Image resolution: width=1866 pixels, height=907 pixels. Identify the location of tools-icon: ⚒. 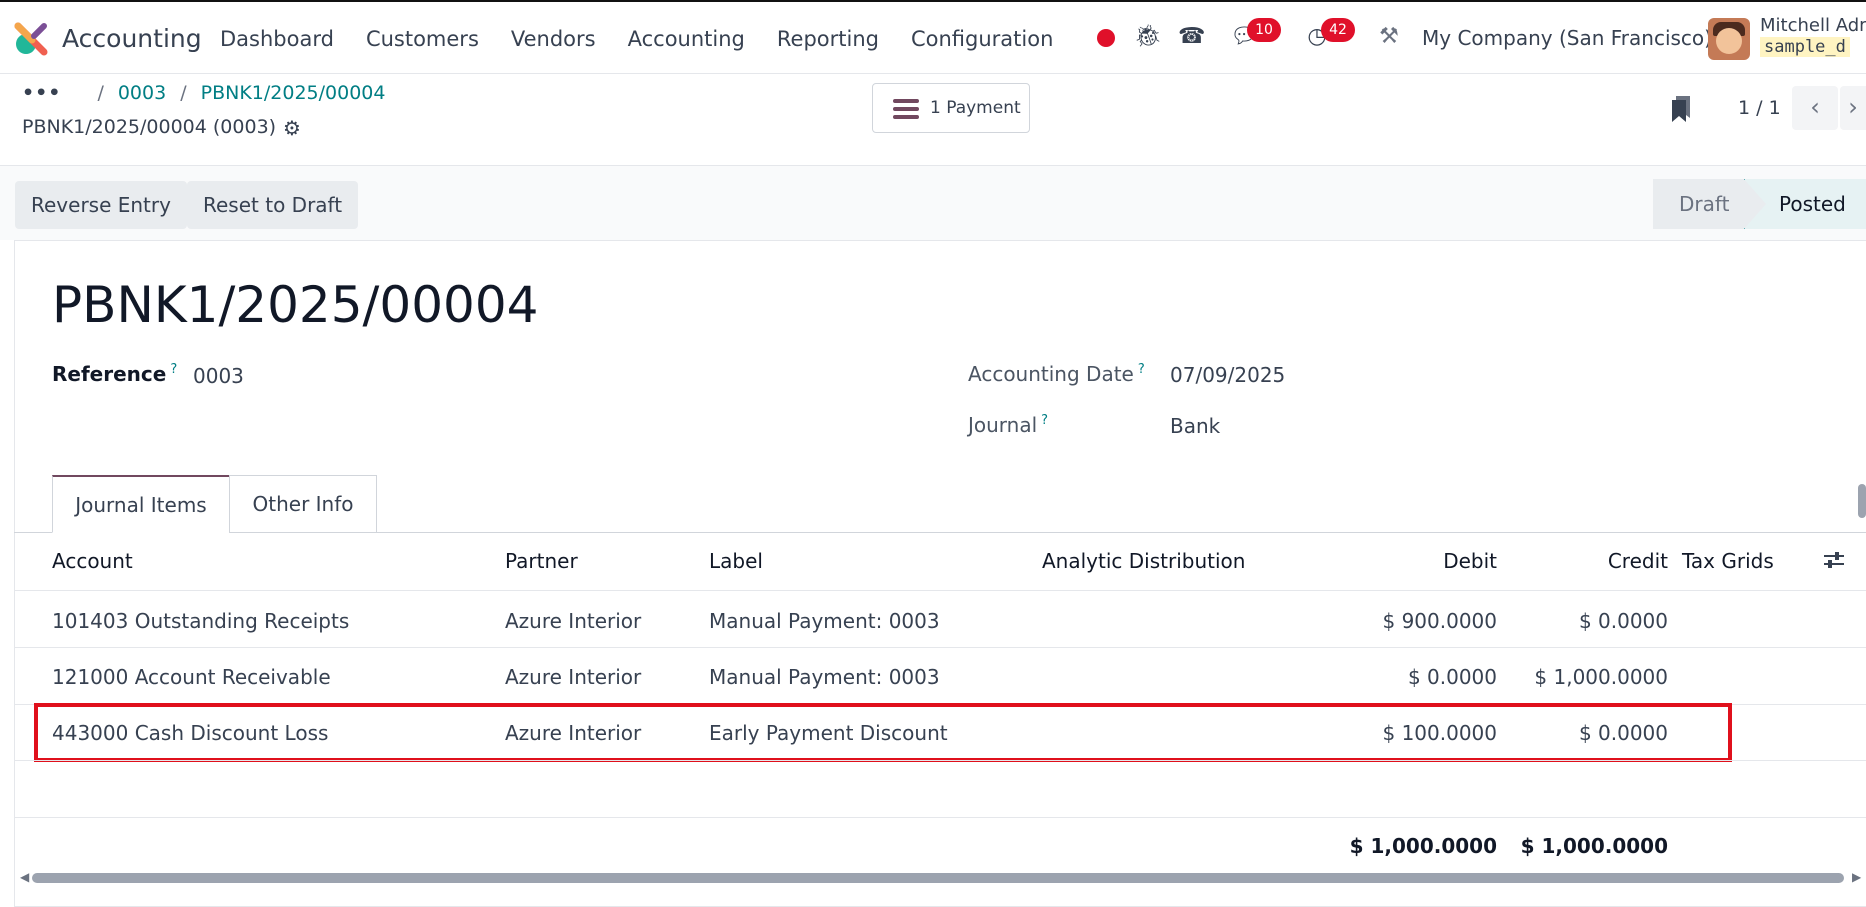
(1389, 37).